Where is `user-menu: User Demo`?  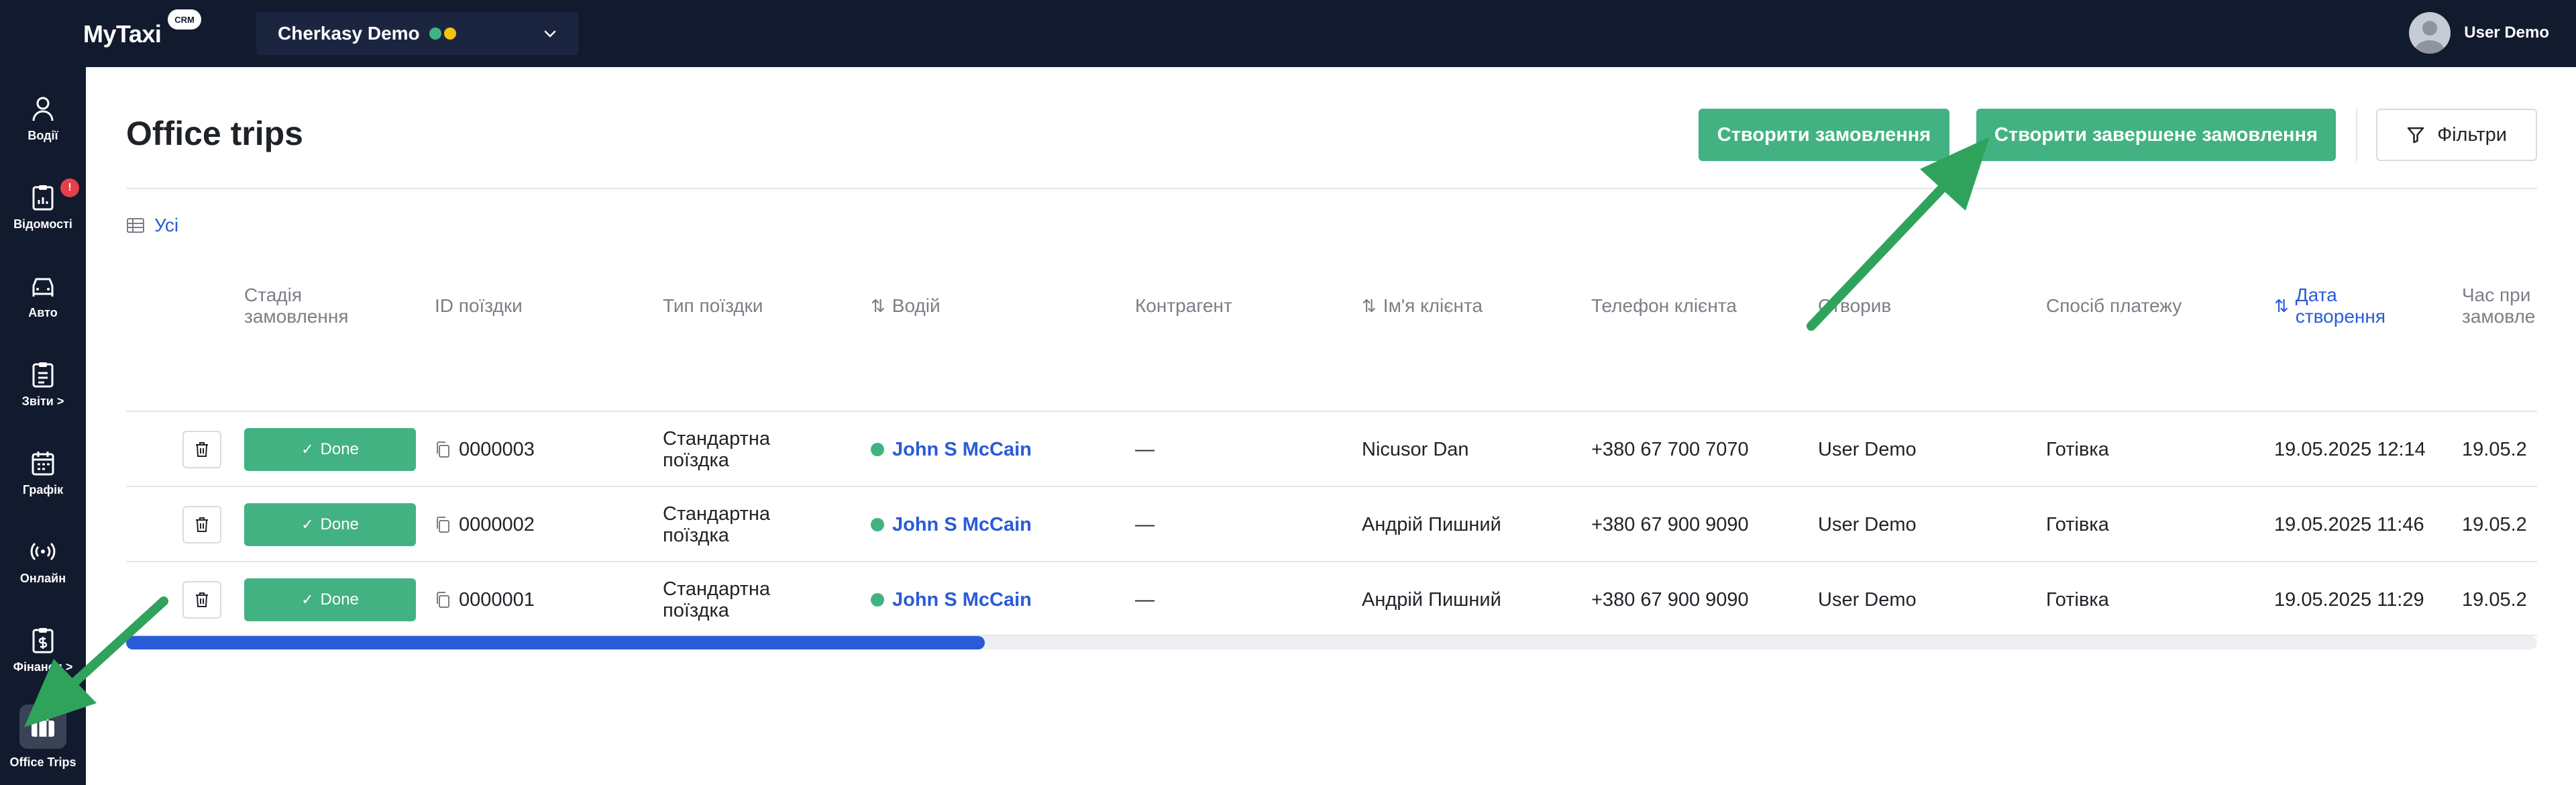 user-menu: User Demo is located at coordinates (2479, 33).